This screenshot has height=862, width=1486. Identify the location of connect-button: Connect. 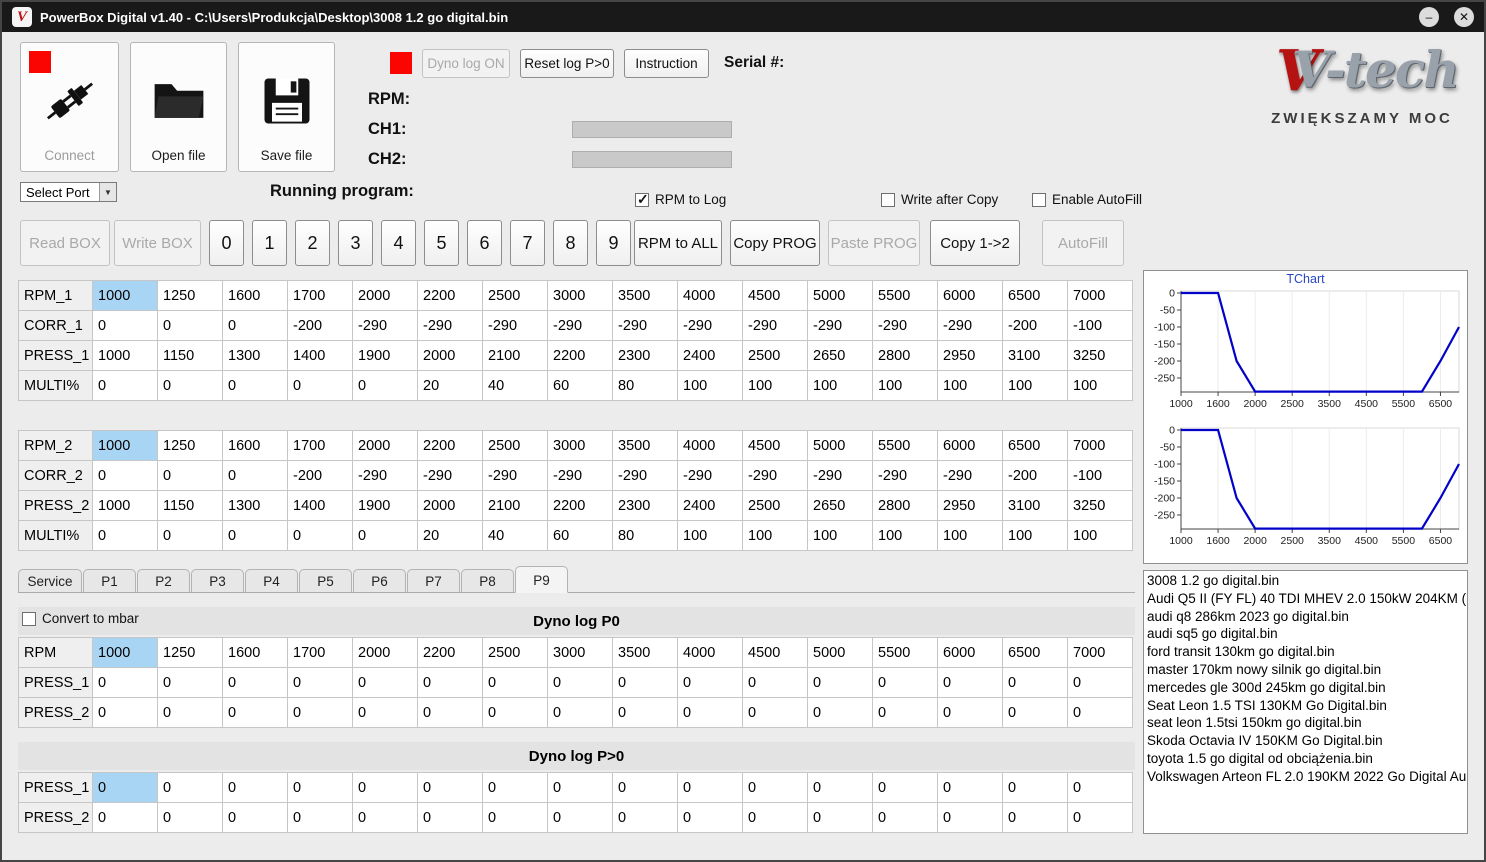
(69, 107).